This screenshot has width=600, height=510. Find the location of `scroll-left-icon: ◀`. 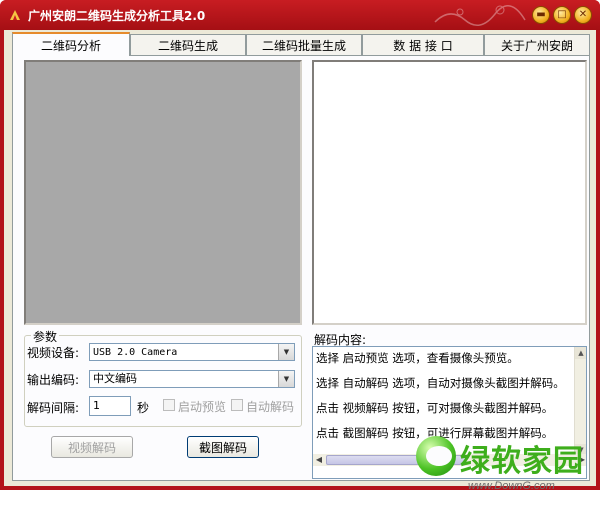

scroll-left-icon: ◀ is located at coordinates (319, 460).